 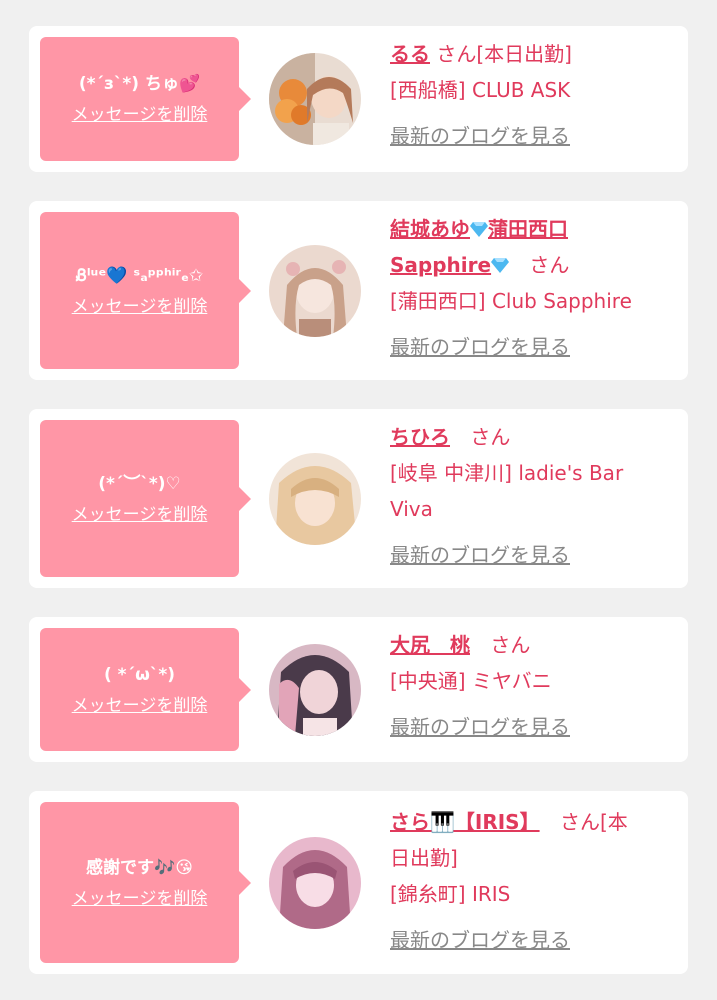 I want to click on honorific: さん[本, so click(x=593, y=822).